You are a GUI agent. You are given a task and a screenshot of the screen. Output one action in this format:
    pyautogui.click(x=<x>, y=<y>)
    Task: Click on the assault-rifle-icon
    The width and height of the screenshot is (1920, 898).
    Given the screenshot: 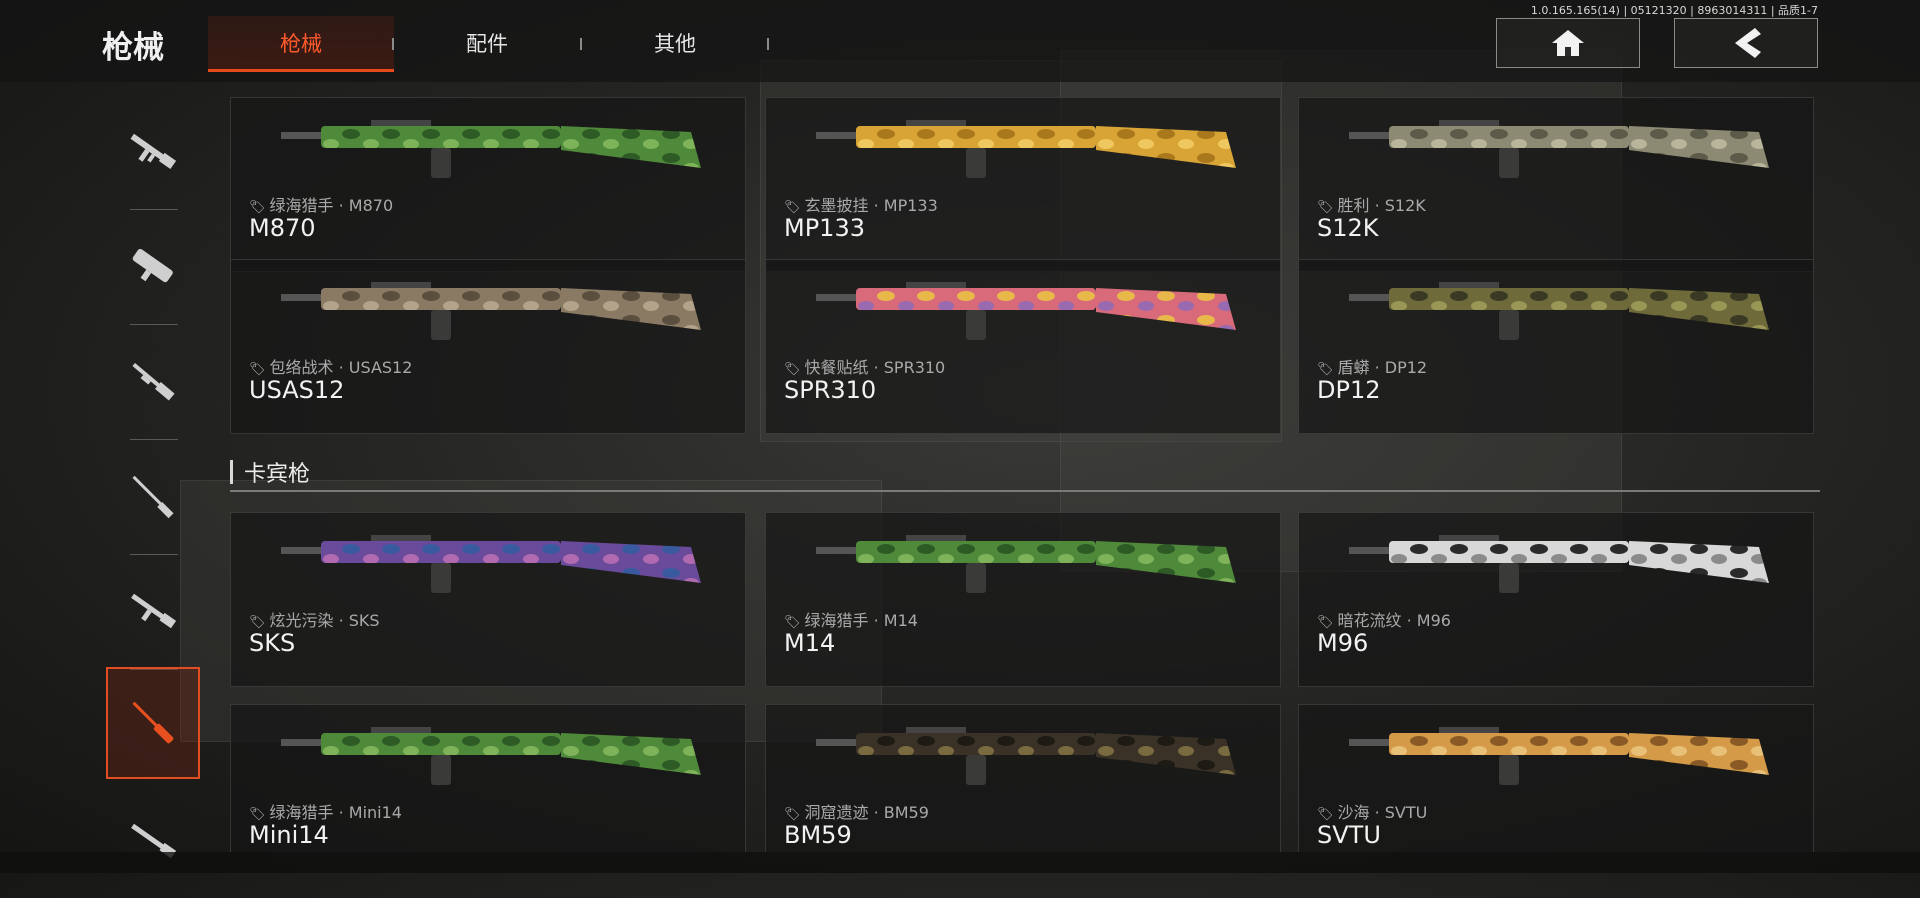 What is the action you would take?
    pyautogui.click(x=153, y=151)
    